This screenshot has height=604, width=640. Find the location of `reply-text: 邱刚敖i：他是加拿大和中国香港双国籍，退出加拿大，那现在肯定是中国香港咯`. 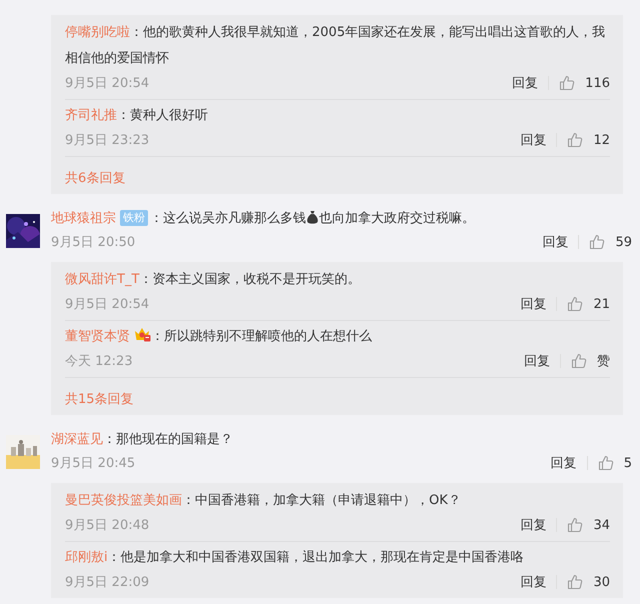

reply-text: 邱刚敖i：他是加拿大和中国香港双国籍，退出加拿大，那现在肯定是中国香港咯 is located at coordinates (295, 558).